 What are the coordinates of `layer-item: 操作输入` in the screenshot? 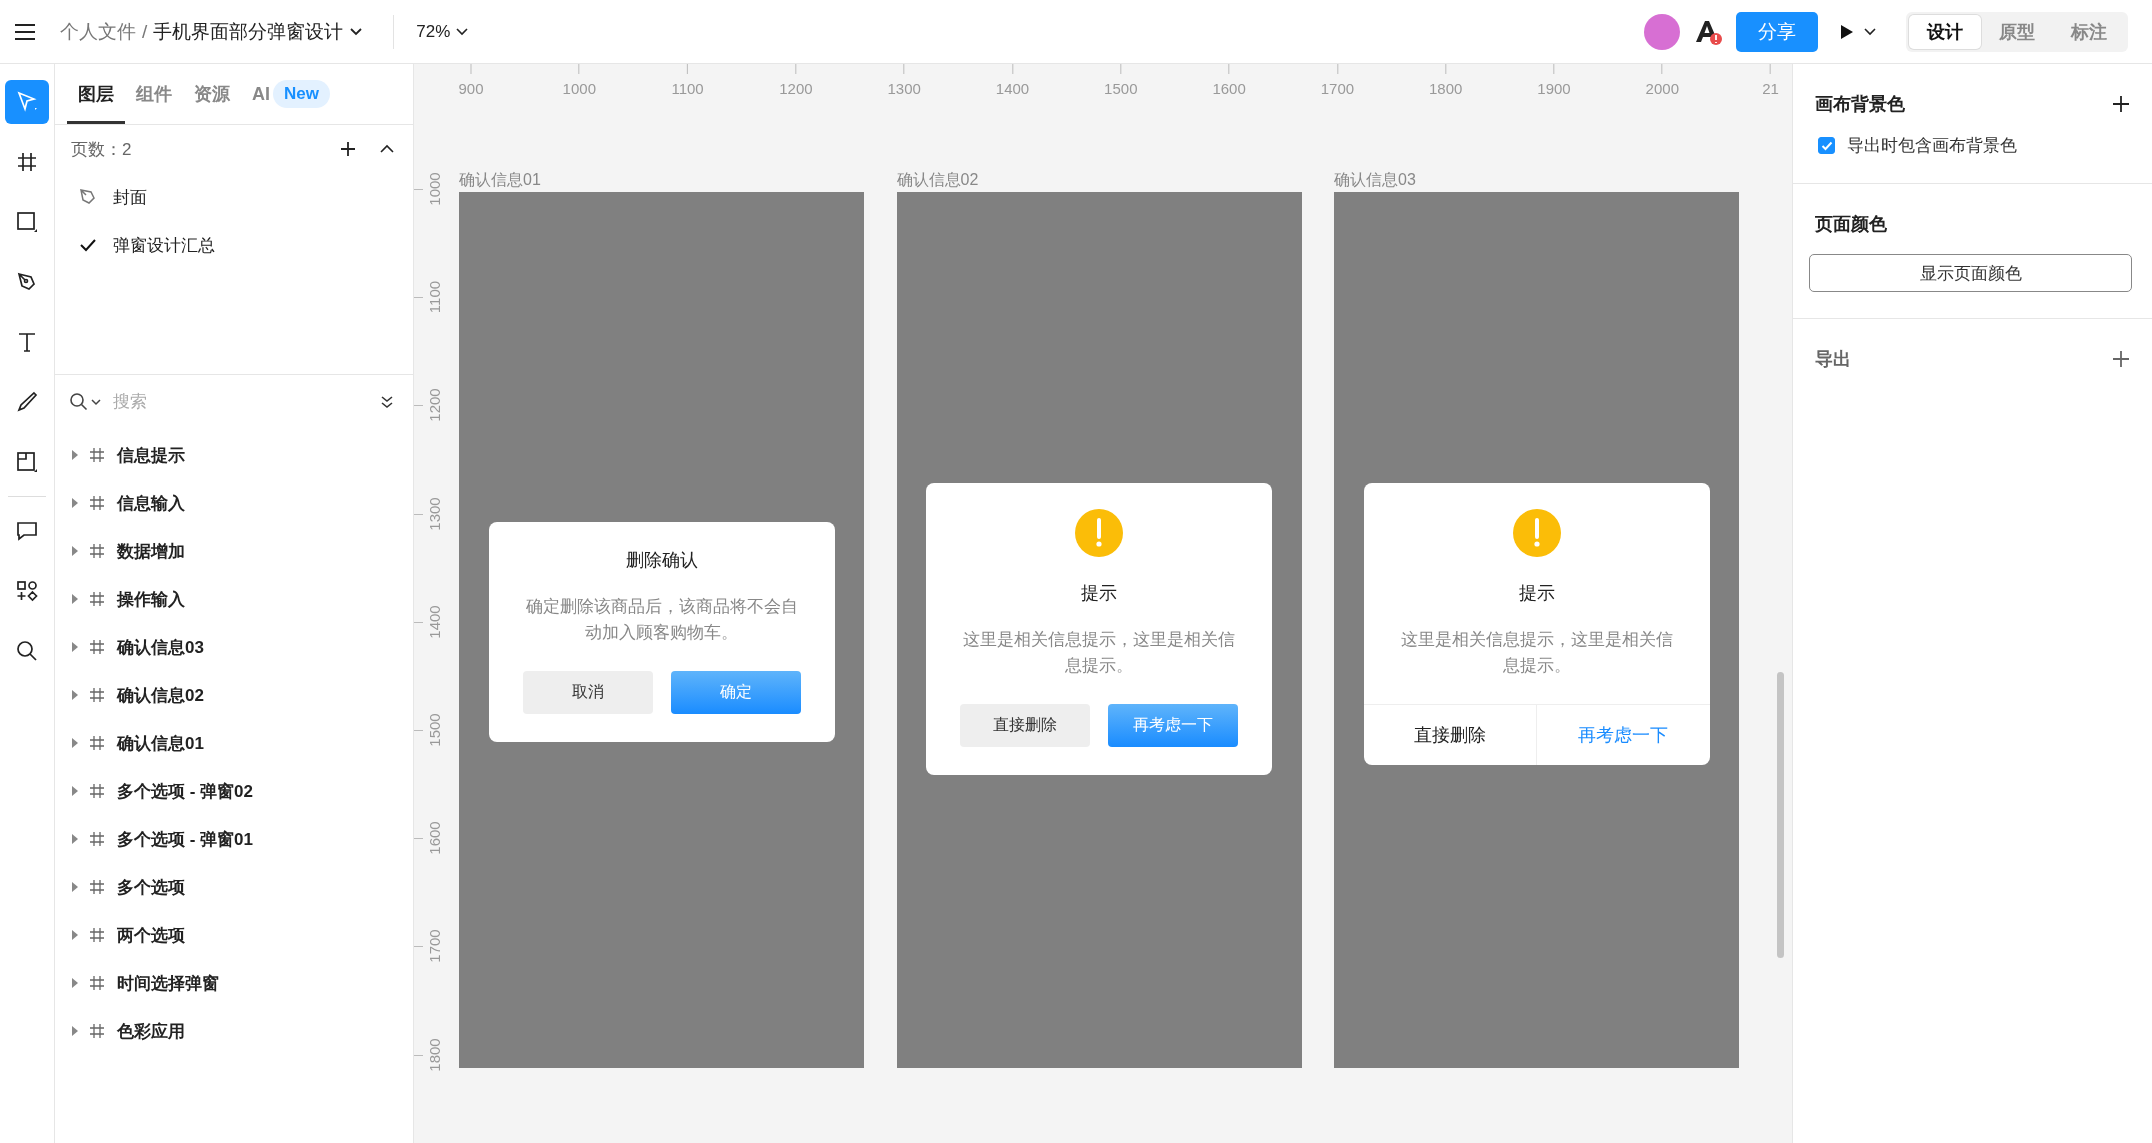 It's located at (242, 599).